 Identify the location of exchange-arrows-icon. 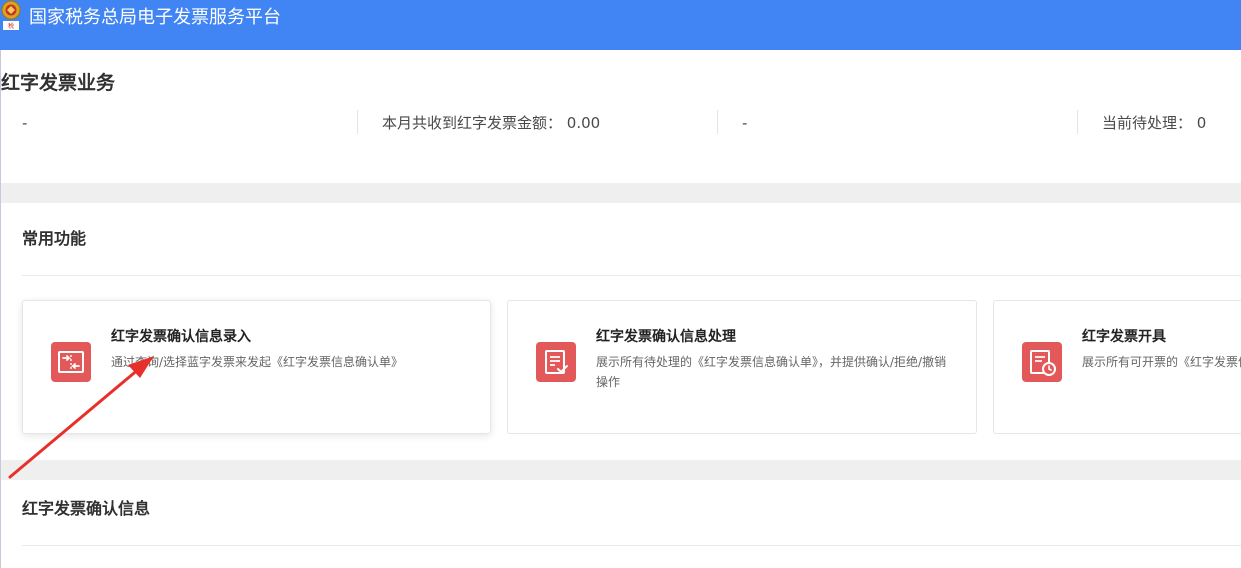
(71, 362).